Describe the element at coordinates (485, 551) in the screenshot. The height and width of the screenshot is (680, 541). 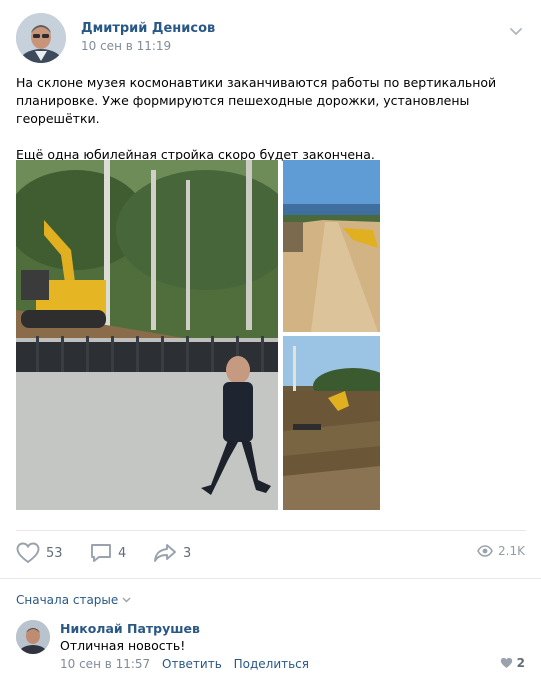
I see `eye-icon` at that location.